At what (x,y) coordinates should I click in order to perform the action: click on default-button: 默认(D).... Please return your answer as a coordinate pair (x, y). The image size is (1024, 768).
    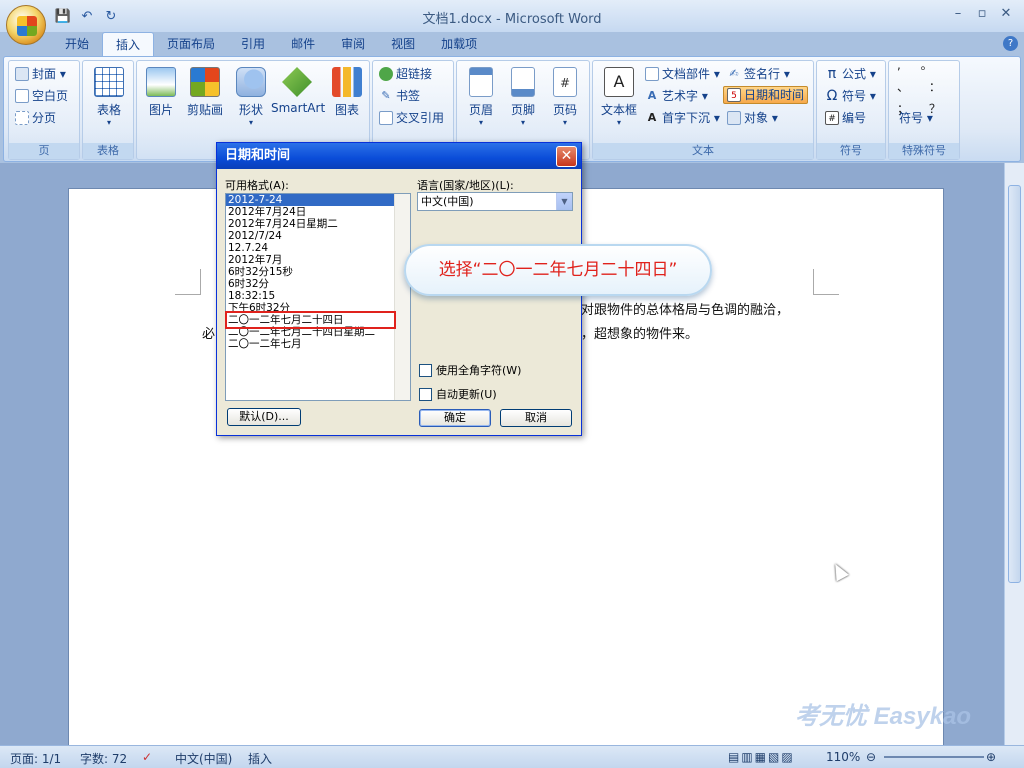
    Looking at the image, I should click on (264, 417).